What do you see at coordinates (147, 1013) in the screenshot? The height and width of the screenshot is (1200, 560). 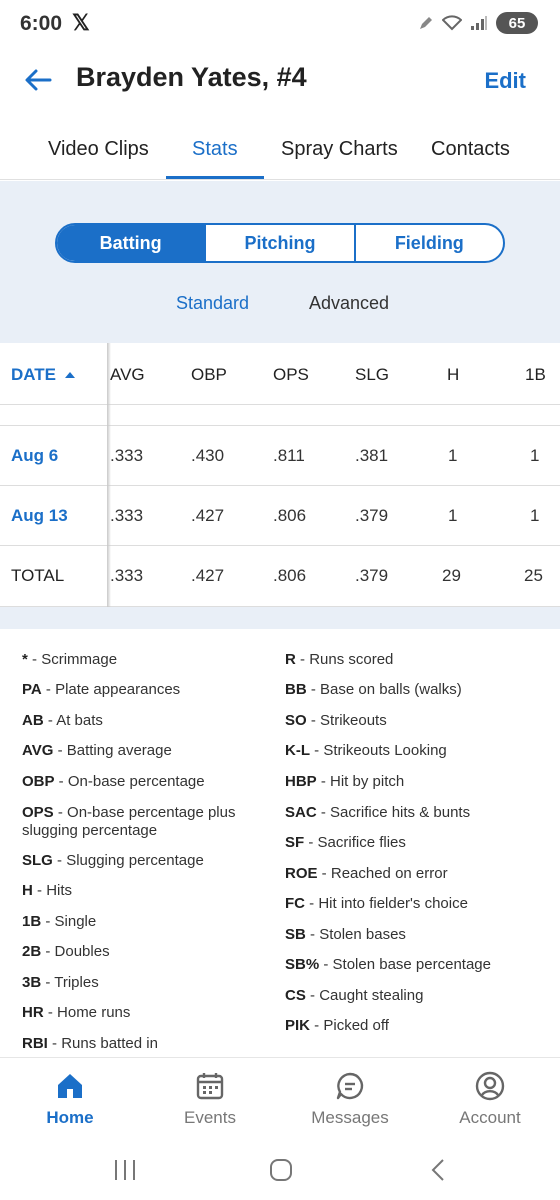 I see `legend-item: HR - Home runs` at bounding box center [147, 1013].